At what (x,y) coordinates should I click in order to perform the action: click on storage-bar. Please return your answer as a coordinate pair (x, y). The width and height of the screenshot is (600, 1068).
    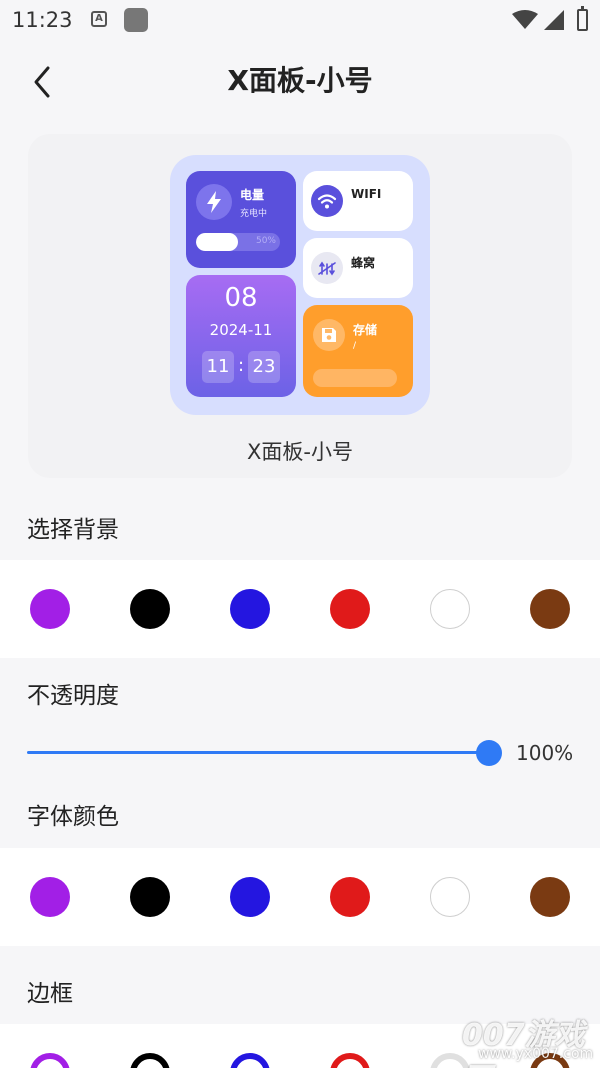
    Looking at the image, I should click on (355, 378).